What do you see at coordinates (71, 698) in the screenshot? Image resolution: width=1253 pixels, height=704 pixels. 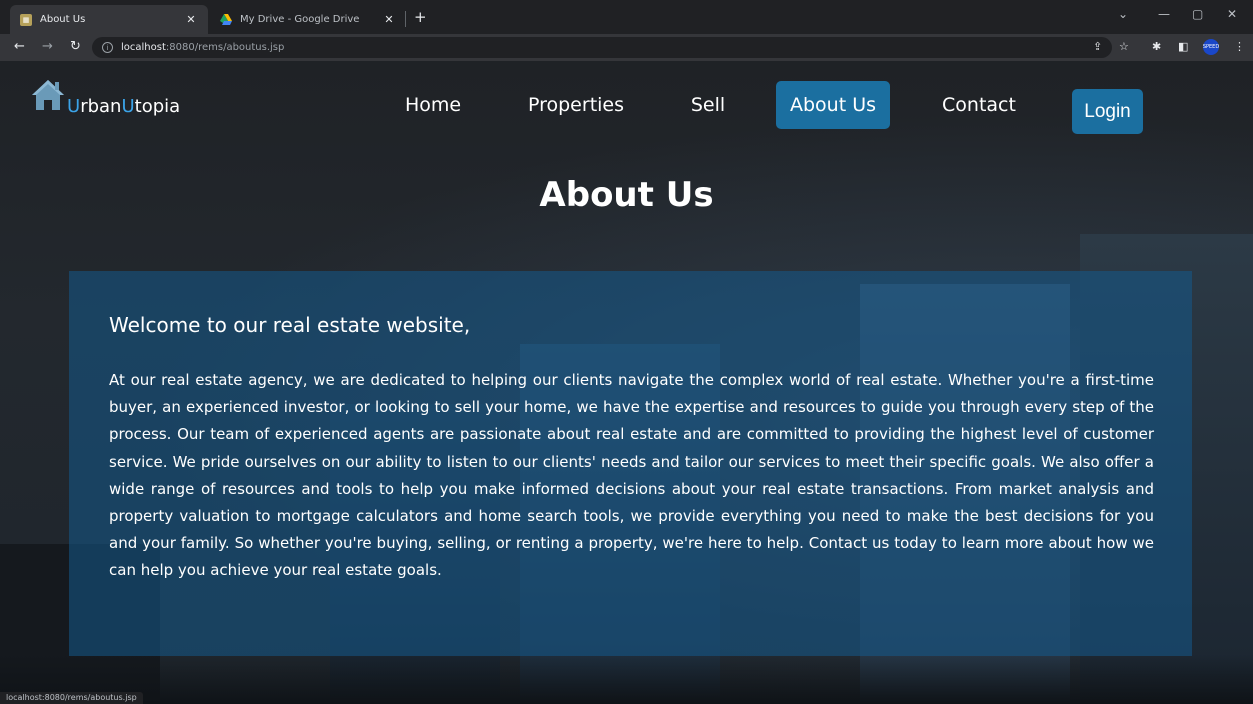 I see `status-bar-url: localhost:8080/rems/aboutus.jsp` at bounding box center [71, 698].